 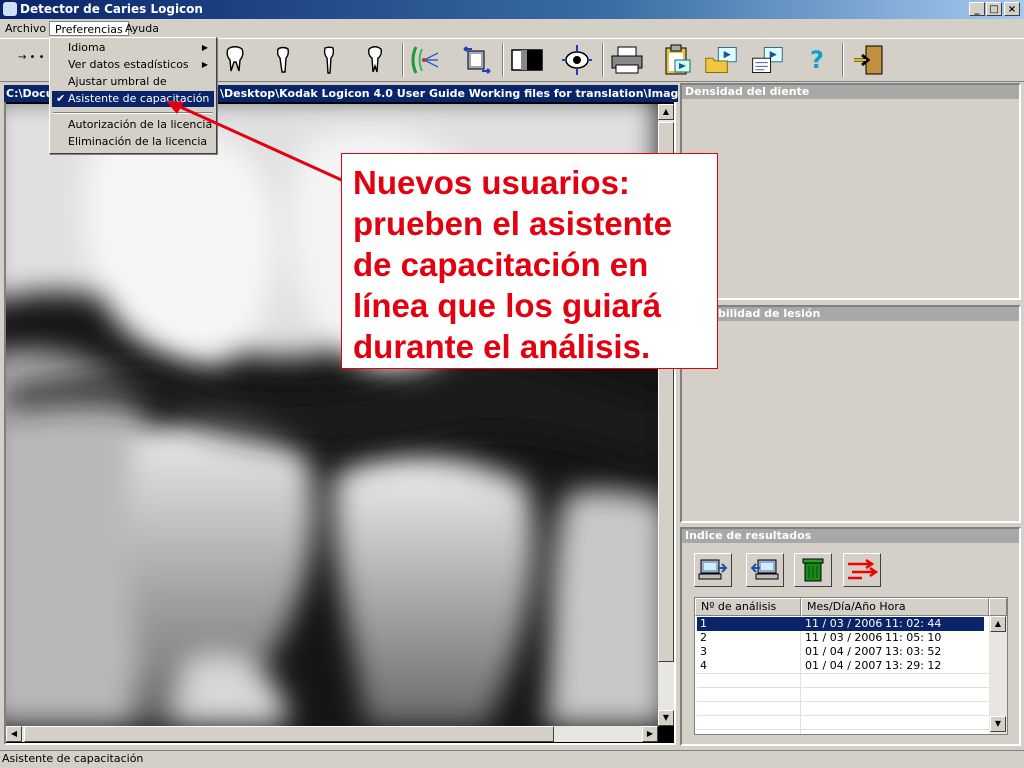 I want to click on open-folder-icon, so click(x=721, y=60).